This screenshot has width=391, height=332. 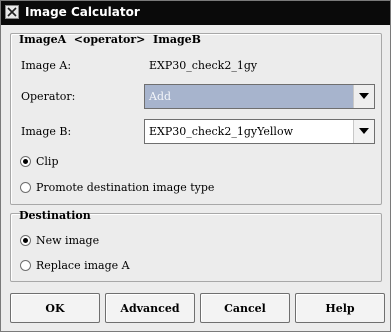 I want to click on clip-label: Clip, so click(x=47, y=161).